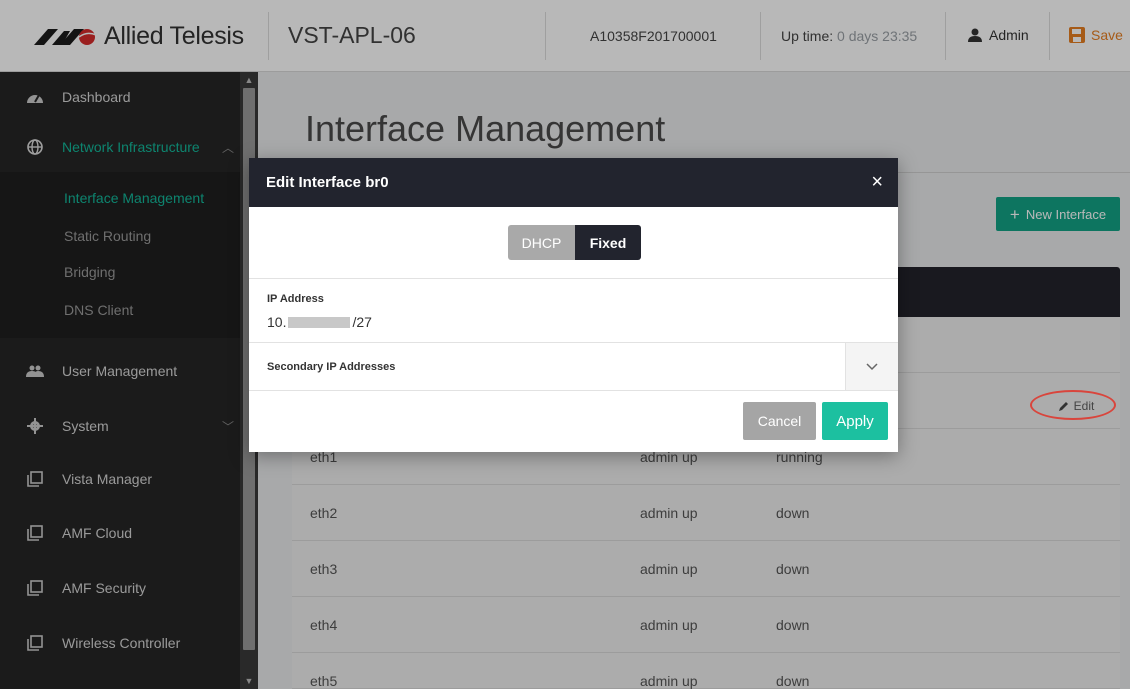 The width and height of the screenshot is (1130, 689). I want to click on dialog-title: Edit Interface br0, so click(327, 182).